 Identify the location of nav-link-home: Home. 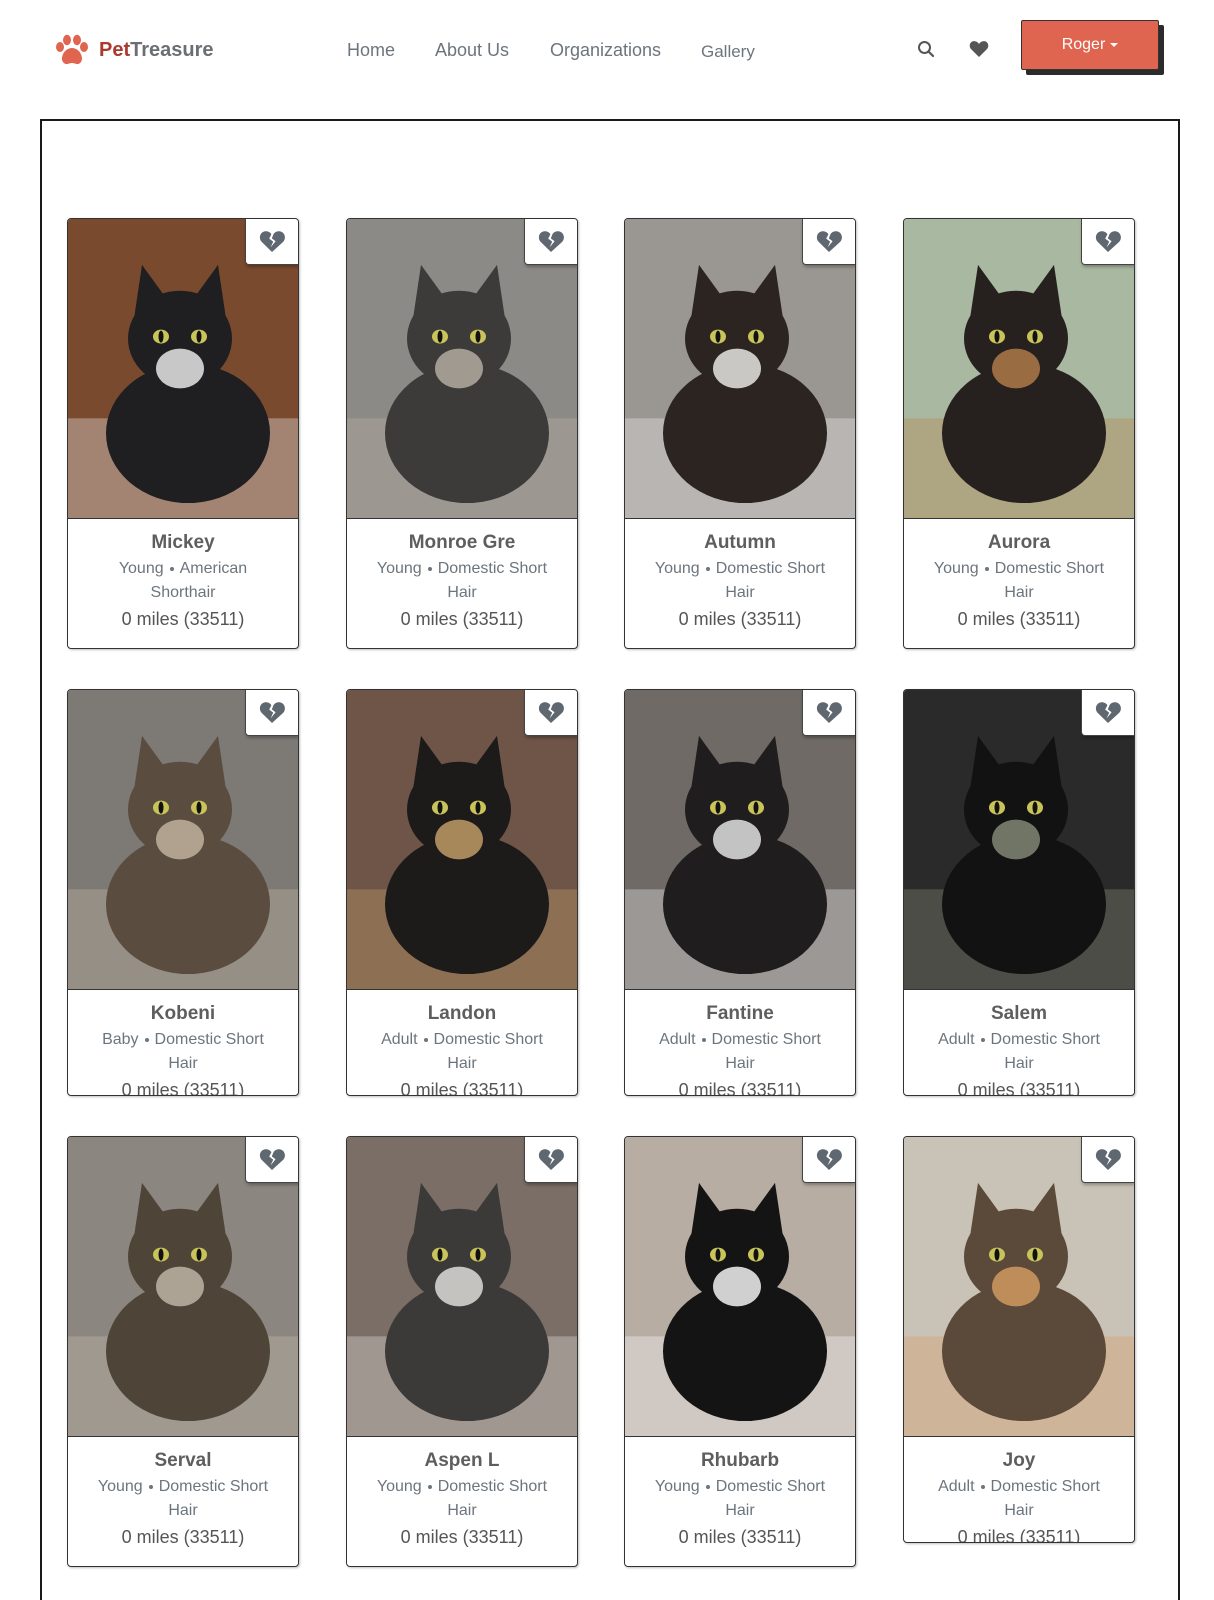
(371, 50).